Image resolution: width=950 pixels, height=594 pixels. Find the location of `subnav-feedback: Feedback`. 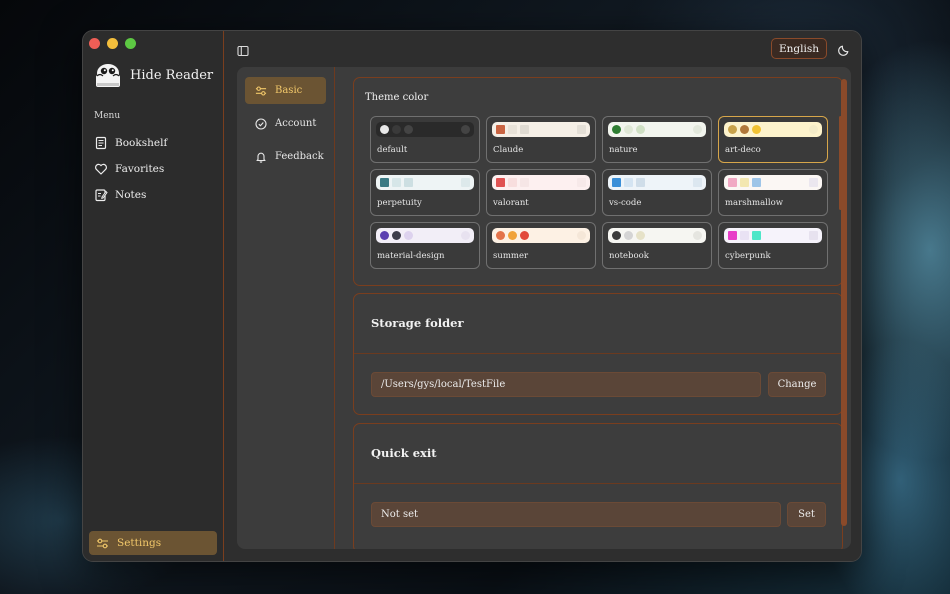

subnav-feedback: Feedback is located at coordinates (285, 156).